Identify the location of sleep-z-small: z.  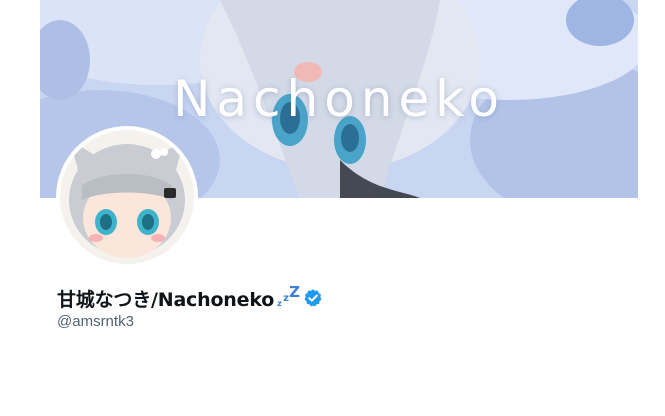
(279, 303).